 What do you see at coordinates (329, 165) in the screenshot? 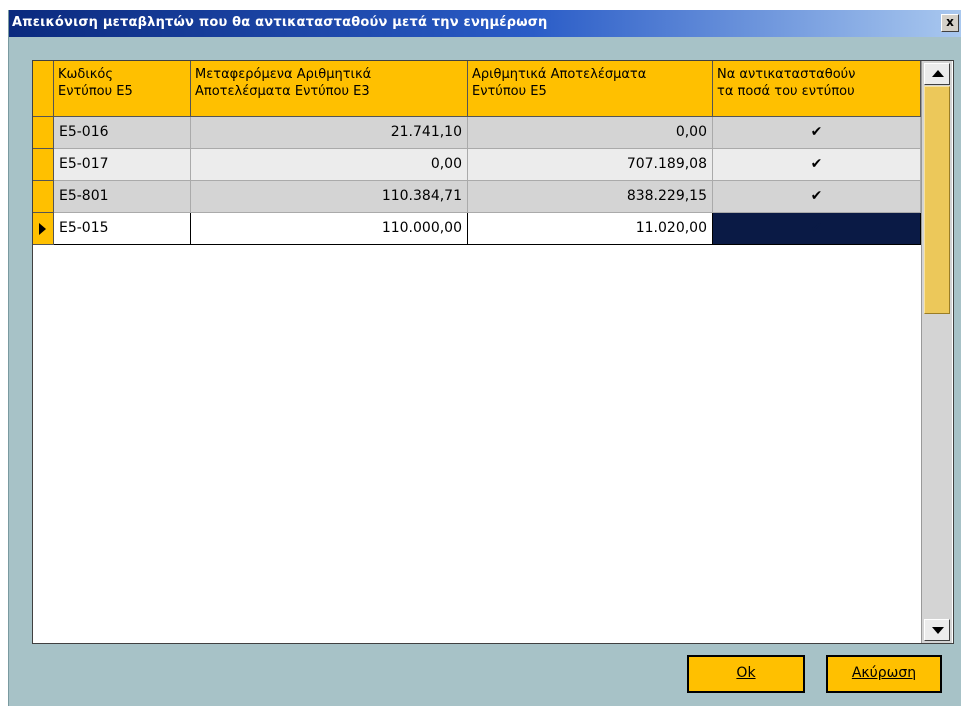
I see `cell-e3-amount: 0,00` at bounding box center [329, 165].